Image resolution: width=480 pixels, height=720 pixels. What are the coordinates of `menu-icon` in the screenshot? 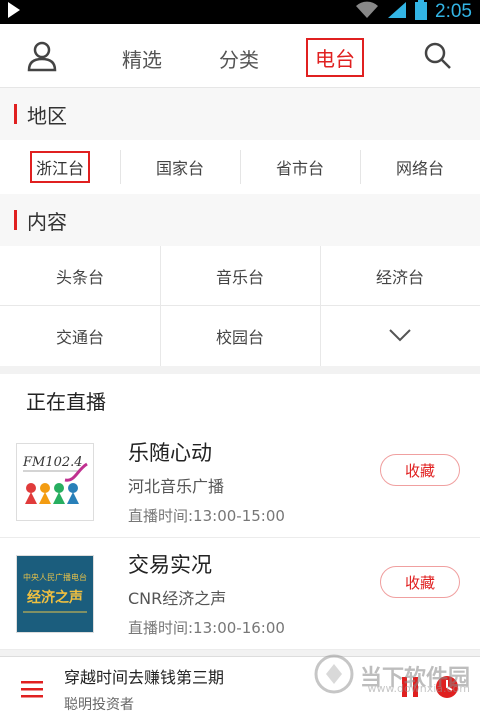 It's located at (32, 689).